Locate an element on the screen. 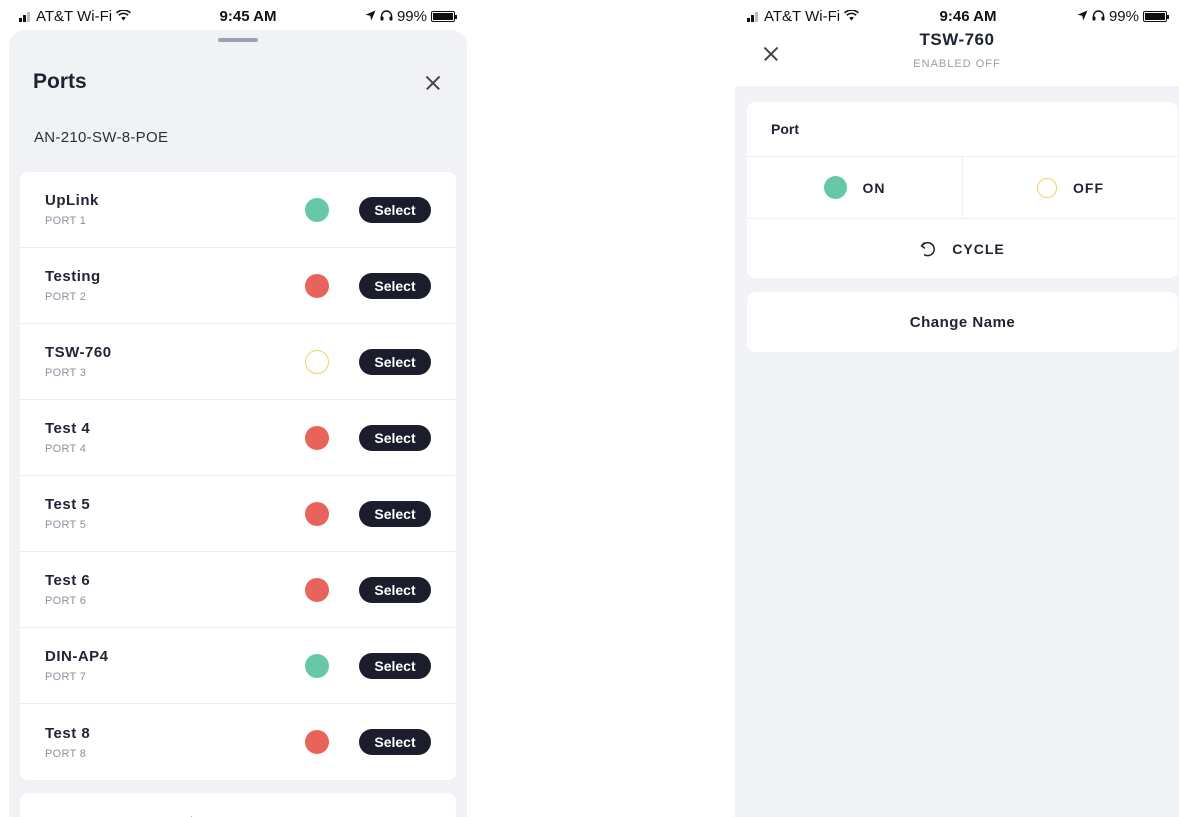 This screenshot has width=1179, height=817. port-number: PORT 2 is located at coordinates (66, 297).